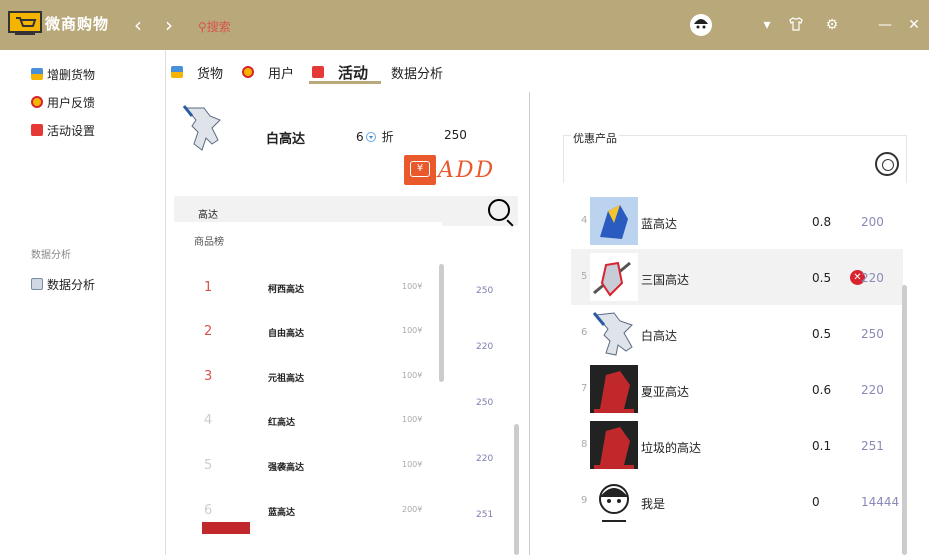 The width and height of the screenshot is (929, 555). Describe the element at coordinates (208, 215) in the screenshot. I see `search-value: 高达` at that location.